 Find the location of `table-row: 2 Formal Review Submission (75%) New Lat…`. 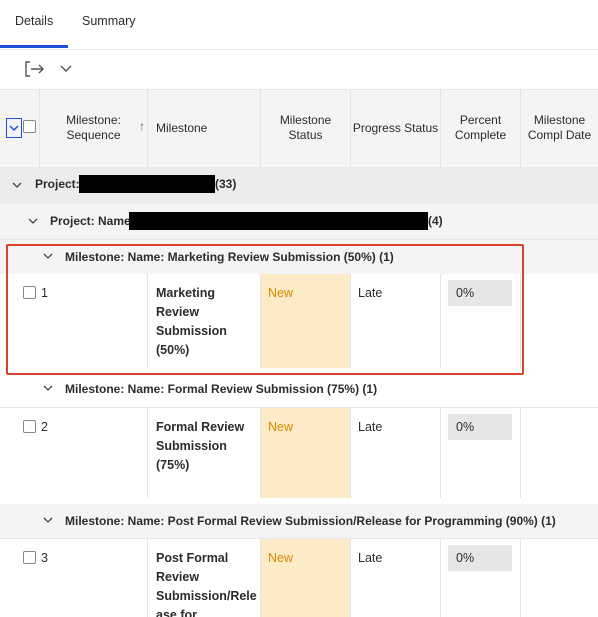

table-row: 2 Formal Review Submission (75%) New Lat… is located at coordinates (299, 453).